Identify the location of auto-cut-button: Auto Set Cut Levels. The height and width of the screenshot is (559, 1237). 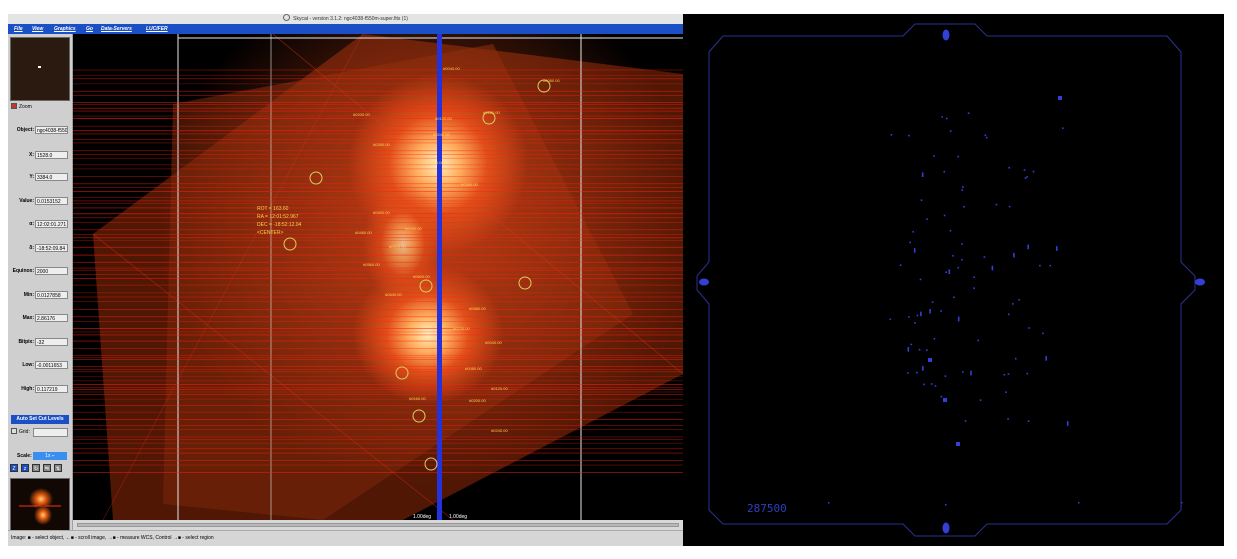
(40, 419).